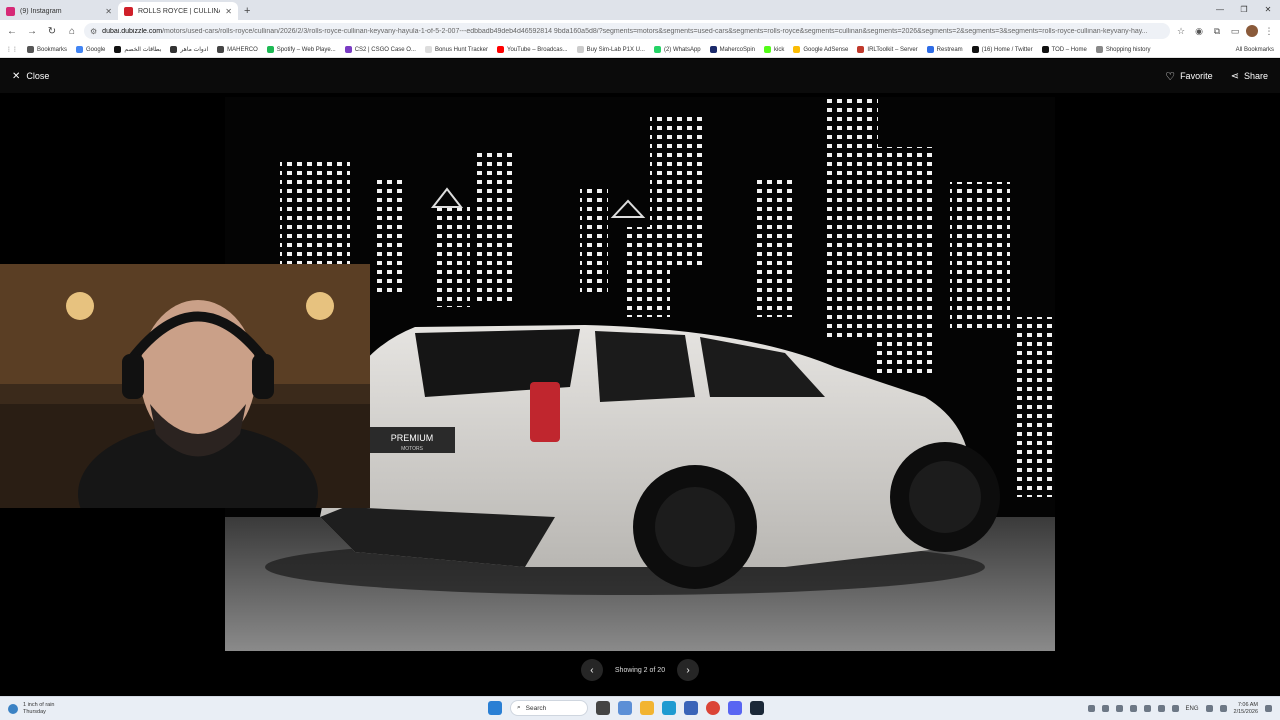 The width and height of the screenshot is (1280, 720). Describe the element at coordinates (96, 49) in the screenshot. I see `bookmark-label: Google` at that location.